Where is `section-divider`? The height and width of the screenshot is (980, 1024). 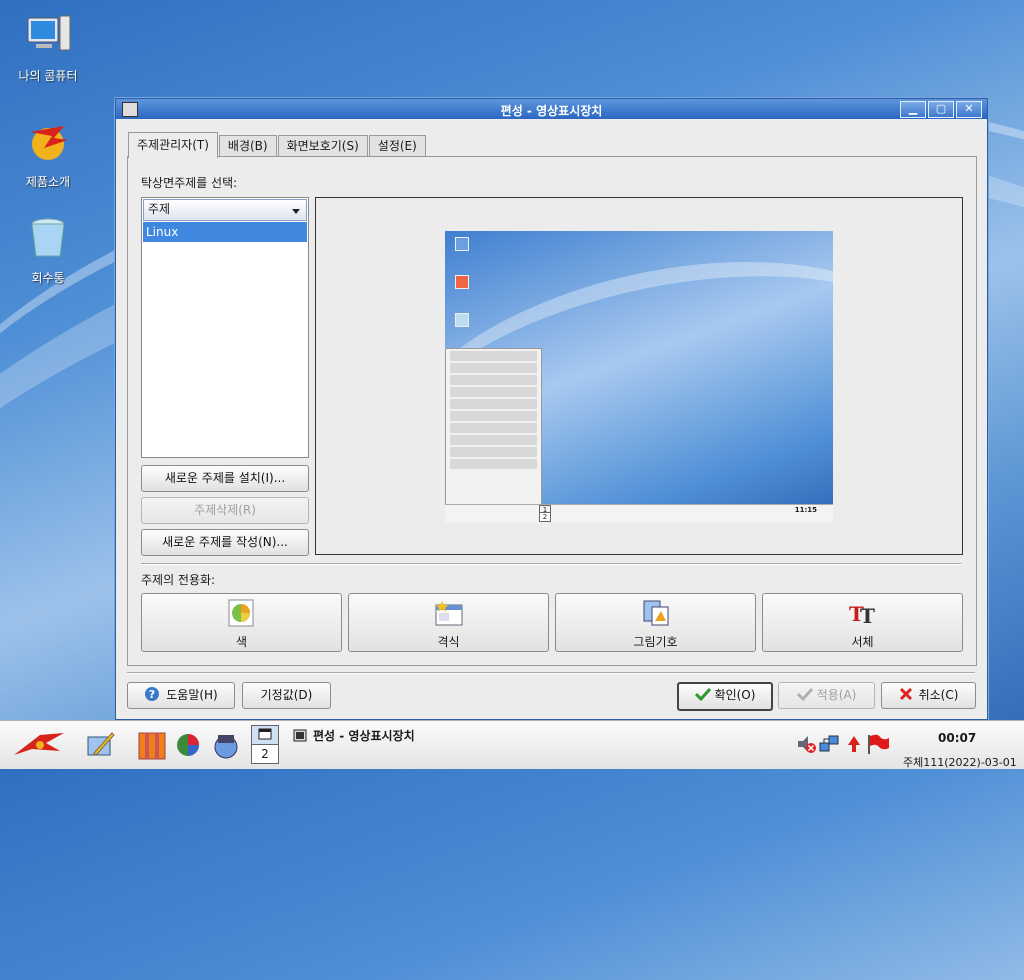 section-divider is located at coordinates (551, 564).